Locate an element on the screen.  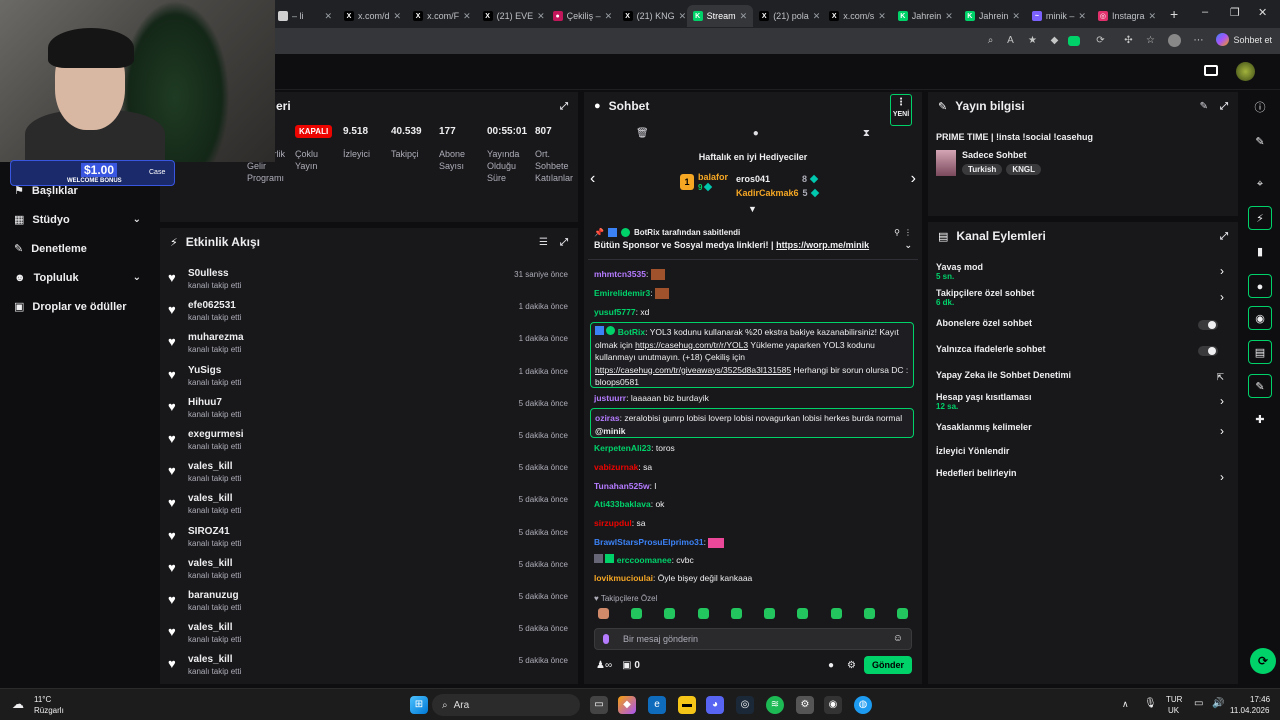
mic-icon is located at coordinates (606, 639).